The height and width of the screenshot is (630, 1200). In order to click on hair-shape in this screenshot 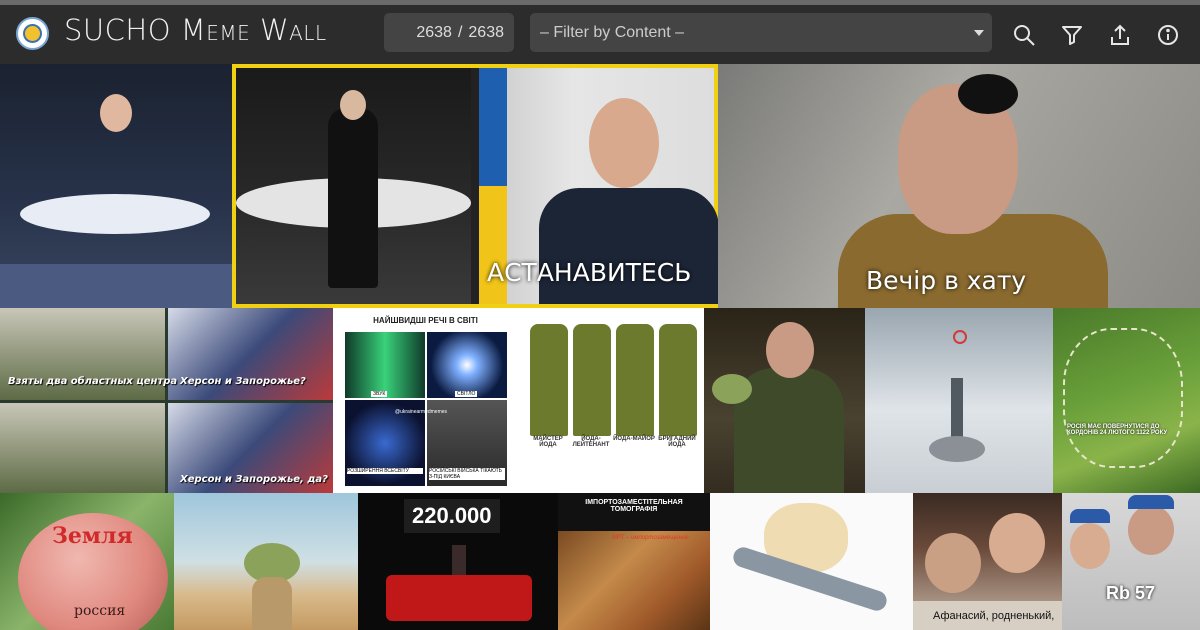, I will do `click(988, 94)`.